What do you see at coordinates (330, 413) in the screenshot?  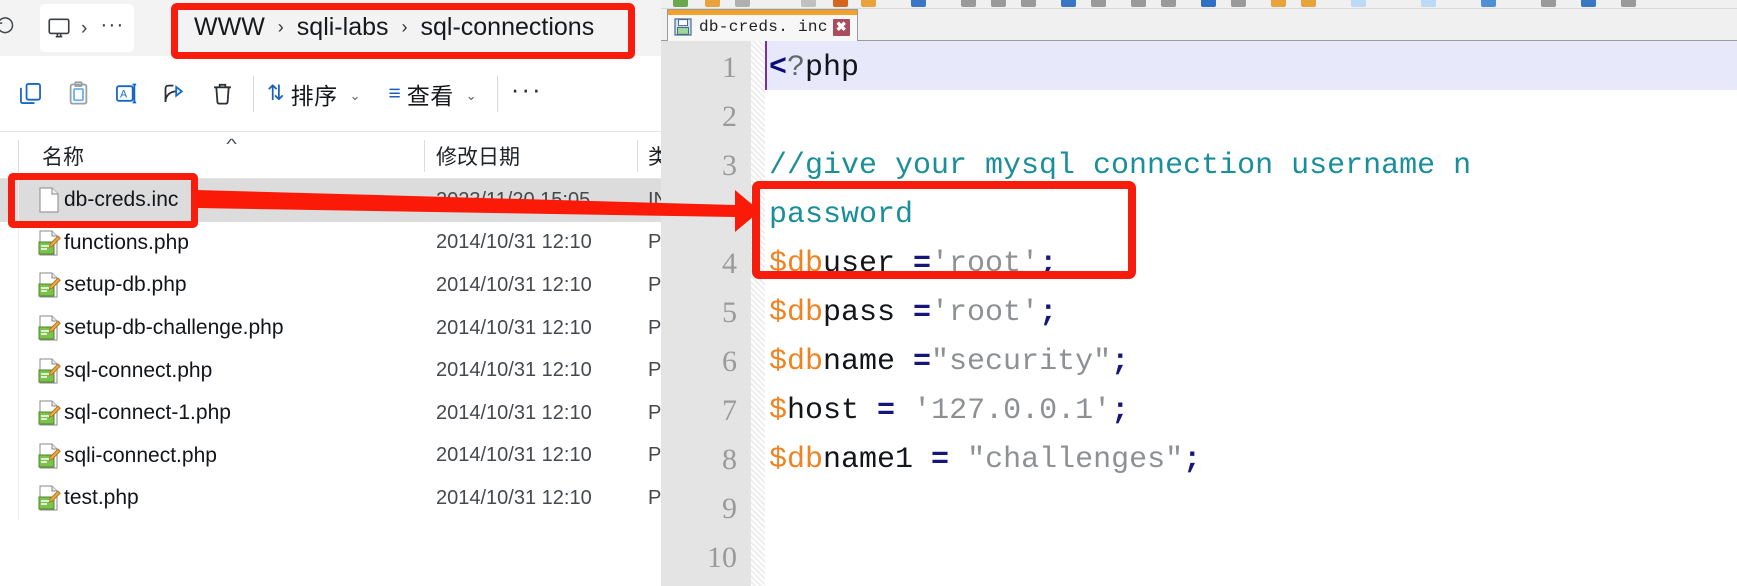 I see `file-row: sql-connect-1.php 2014/10/31 12:10 P` at bounding box center [330, 413].